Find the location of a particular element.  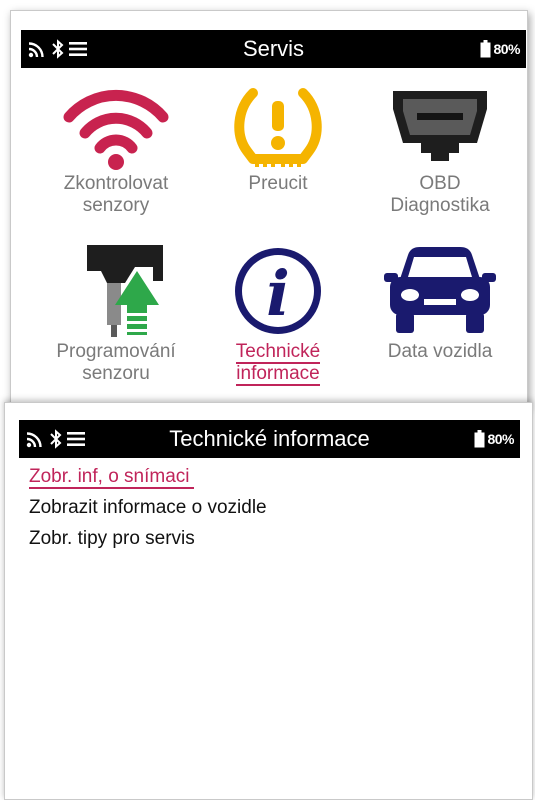

tile-label: Programování senzoru is located at coordinates (116, 362).